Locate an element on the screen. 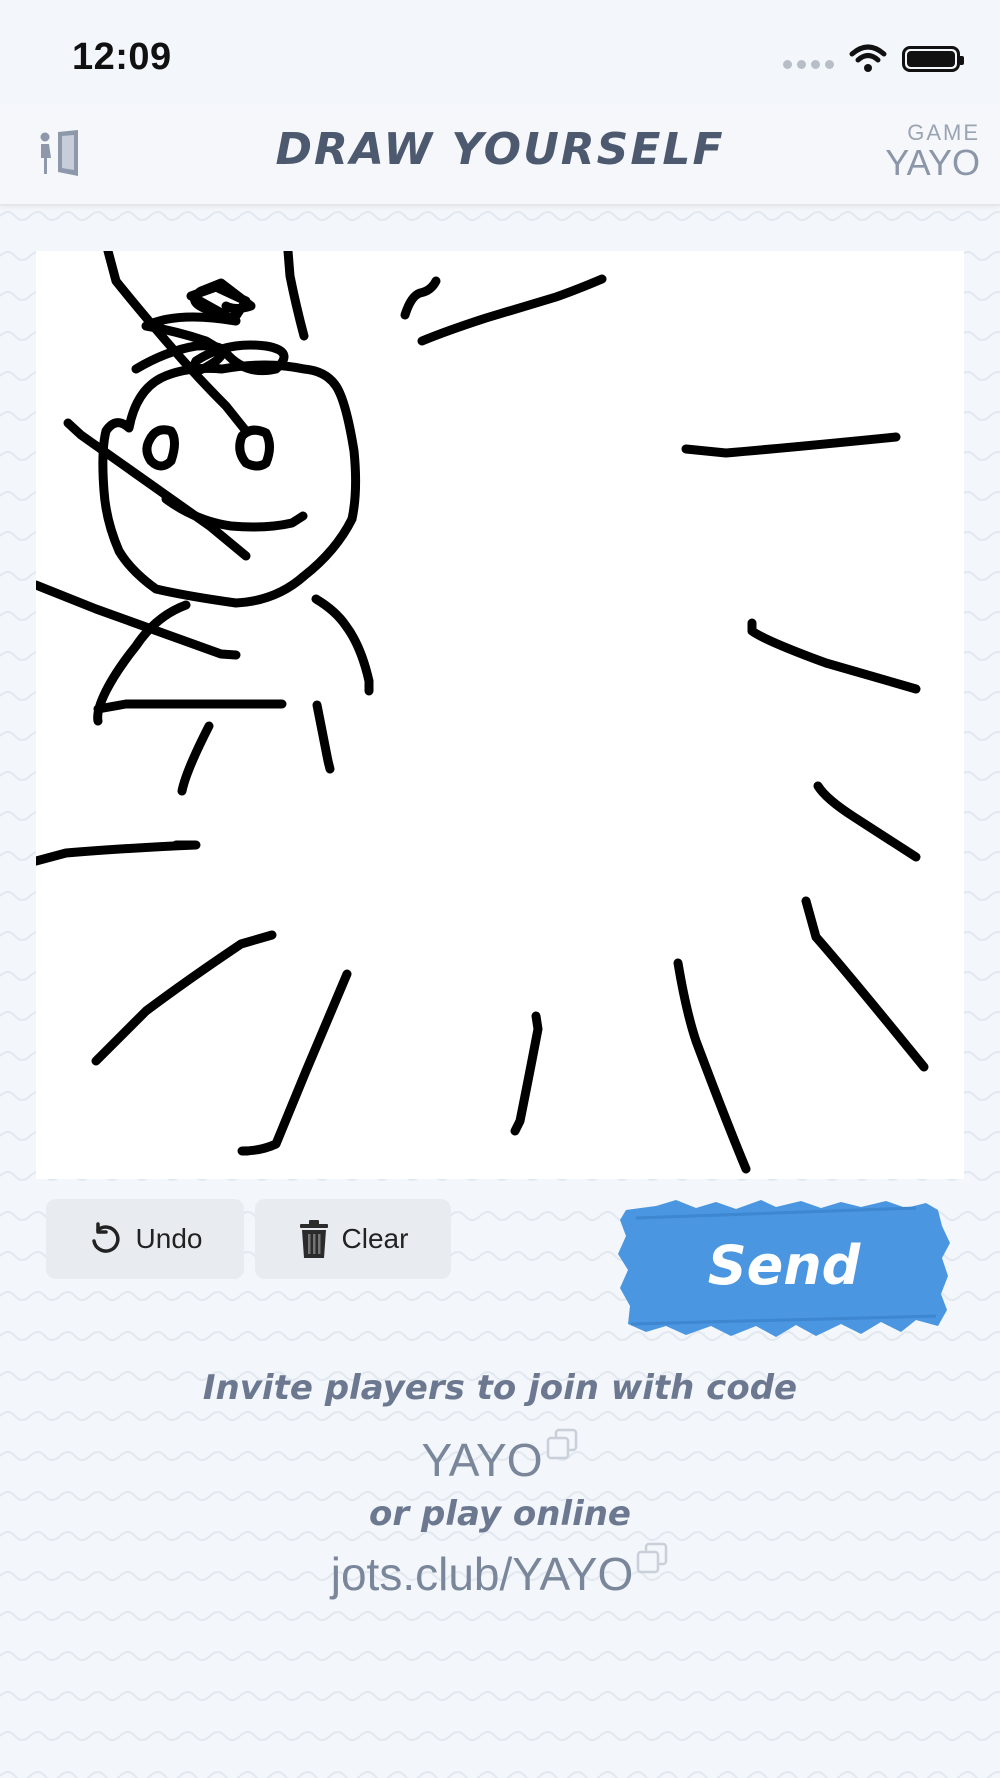  invite-code: YAYO is located at coordinates (482, 1460).